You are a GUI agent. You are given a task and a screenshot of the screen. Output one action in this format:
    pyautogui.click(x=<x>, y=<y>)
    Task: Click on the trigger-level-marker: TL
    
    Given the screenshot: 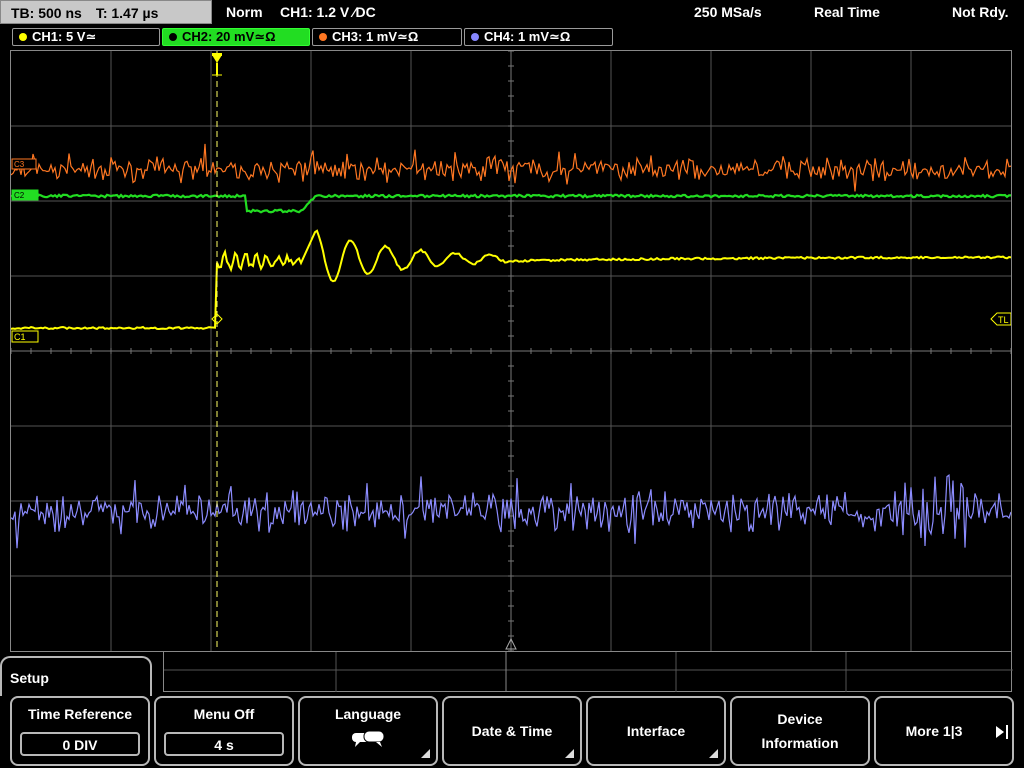 What is the action you would take?
    pyautogui.click(x=1000, y=319)
    